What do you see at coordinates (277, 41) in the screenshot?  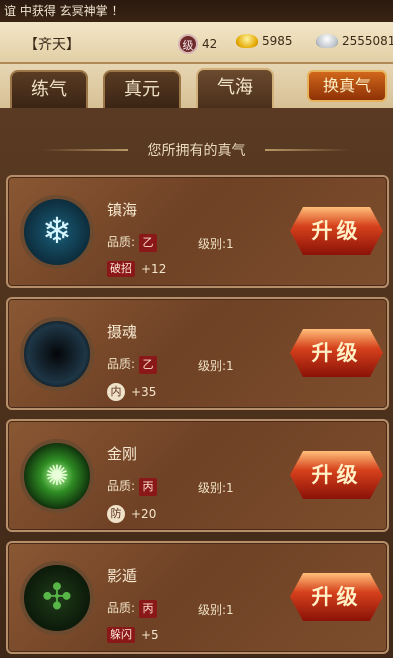 I see `gold-value: 5985` at bounding box center [277, 41].